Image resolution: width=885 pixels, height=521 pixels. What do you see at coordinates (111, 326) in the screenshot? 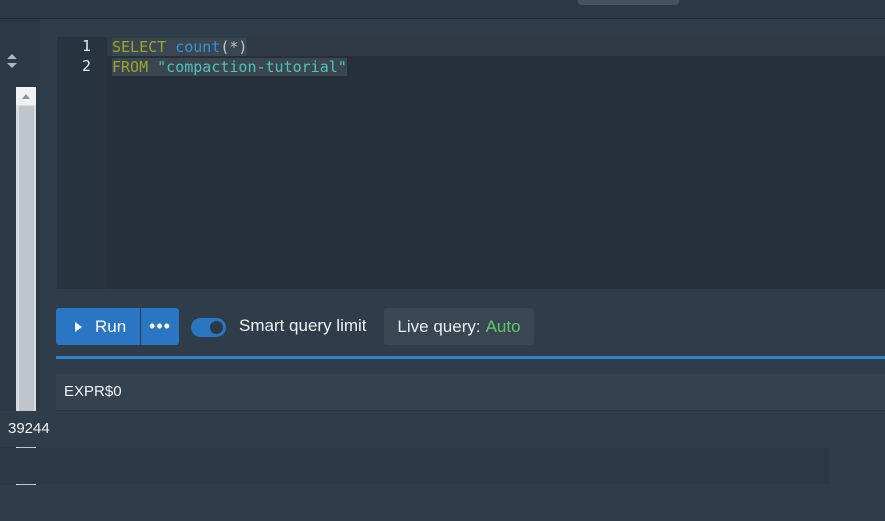
I see `run-label: Run` at bounding box center [111, 326].